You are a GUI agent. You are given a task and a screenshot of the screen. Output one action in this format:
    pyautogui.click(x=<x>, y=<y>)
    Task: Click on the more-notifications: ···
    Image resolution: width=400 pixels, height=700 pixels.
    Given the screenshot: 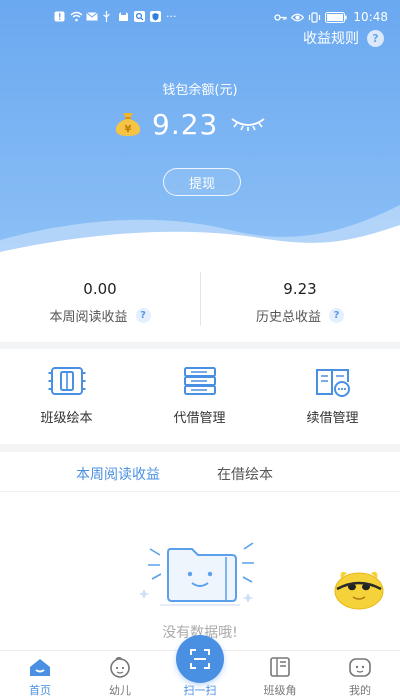 What is the action you would take?
    pyautogui.click(x=171, y=16)
    